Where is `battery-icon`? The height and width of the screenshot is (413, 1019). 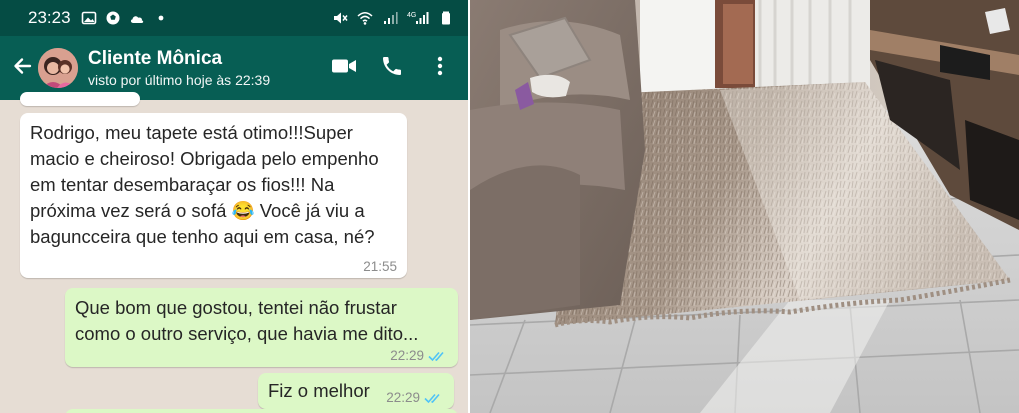
battery-icon is located at coordinates (446, 18).